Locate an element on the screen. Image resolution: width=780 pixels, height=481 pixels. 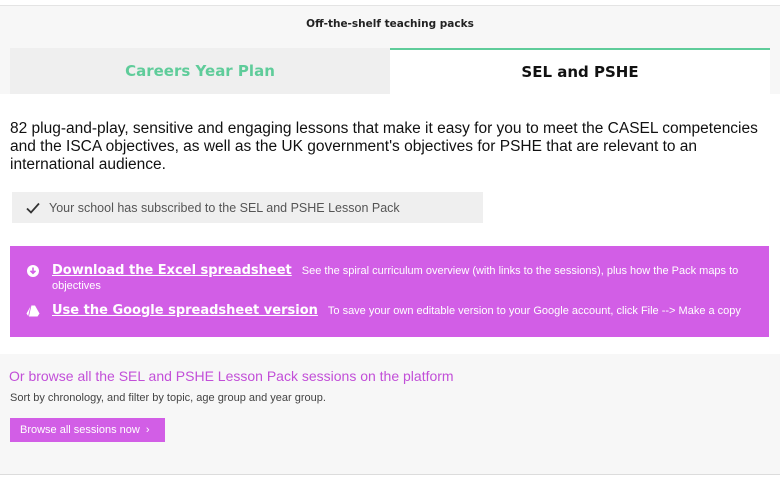
tab-careers-year-plan: Careers Year Plan is located at coordinates (200, 71).